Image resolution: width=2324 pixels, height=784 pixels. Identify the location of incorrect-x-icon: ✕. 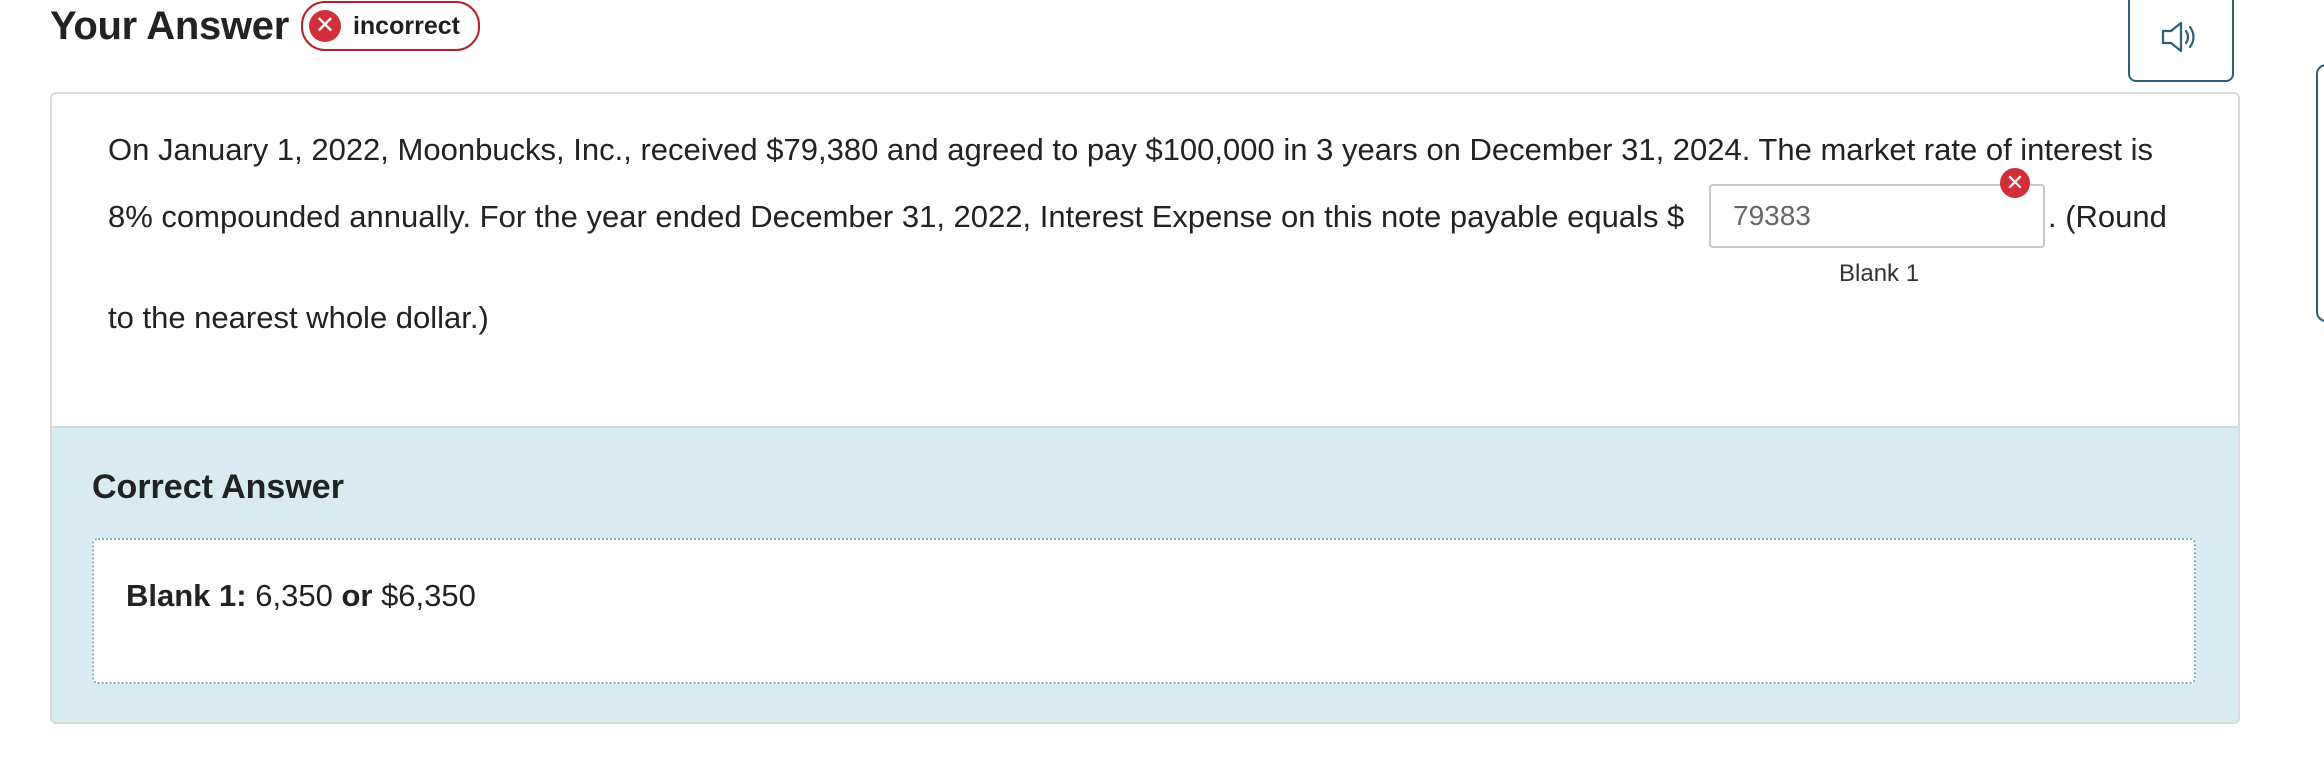
(2015, 183).